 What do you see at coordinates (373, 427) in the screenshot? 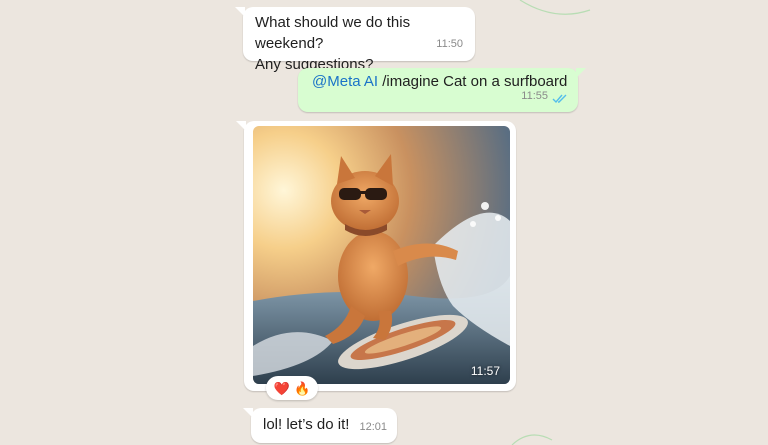
I see `message-time: 12:01` at bounding box center [373, 427].